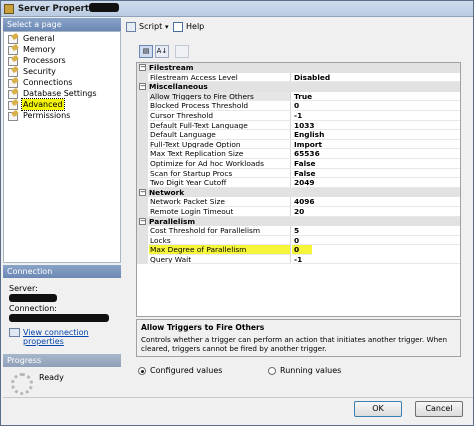  What do you see at coordinates (237, 9) in the screenshot?
I see `title-bar: Server Properties` at bounding box center [237, 9].